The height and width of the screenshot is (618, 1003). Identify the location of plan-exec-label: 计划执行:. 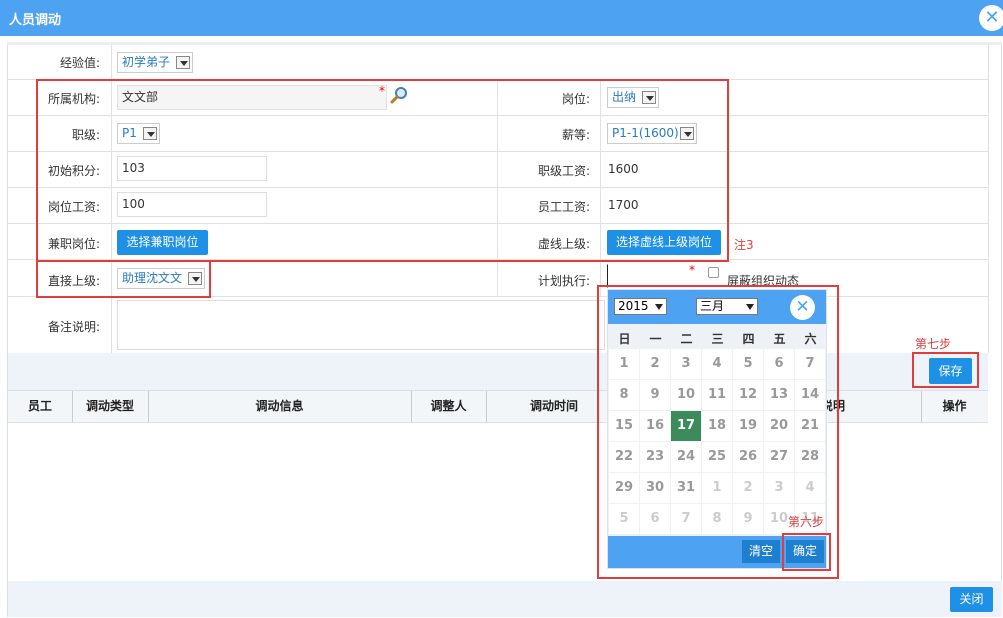
(563, 281).